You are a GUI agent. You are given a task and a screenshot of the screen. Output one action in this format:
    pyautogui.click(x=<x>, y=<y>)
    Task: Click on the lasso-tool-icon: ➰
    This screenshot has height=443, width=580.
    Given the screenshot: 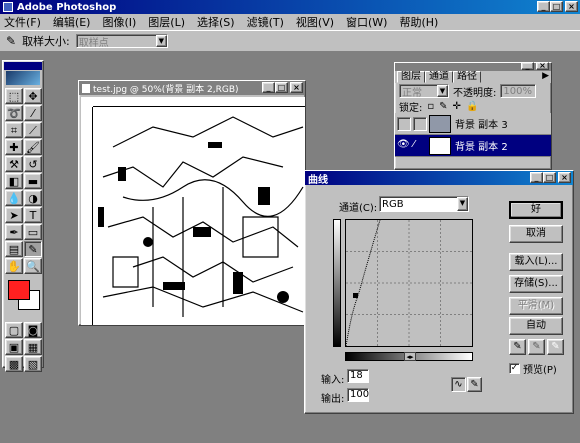 What is the action you would take?
    pyautogui.click(x=14, y=113)
    